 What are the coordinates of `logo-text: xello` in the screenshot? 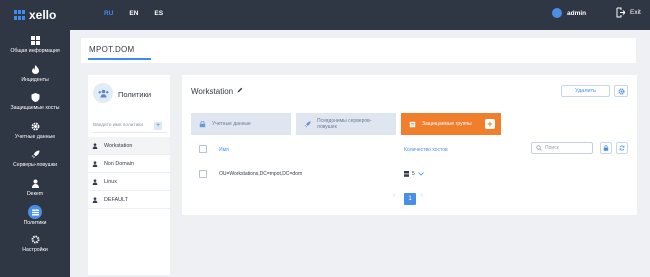 It's located at (43, 15).